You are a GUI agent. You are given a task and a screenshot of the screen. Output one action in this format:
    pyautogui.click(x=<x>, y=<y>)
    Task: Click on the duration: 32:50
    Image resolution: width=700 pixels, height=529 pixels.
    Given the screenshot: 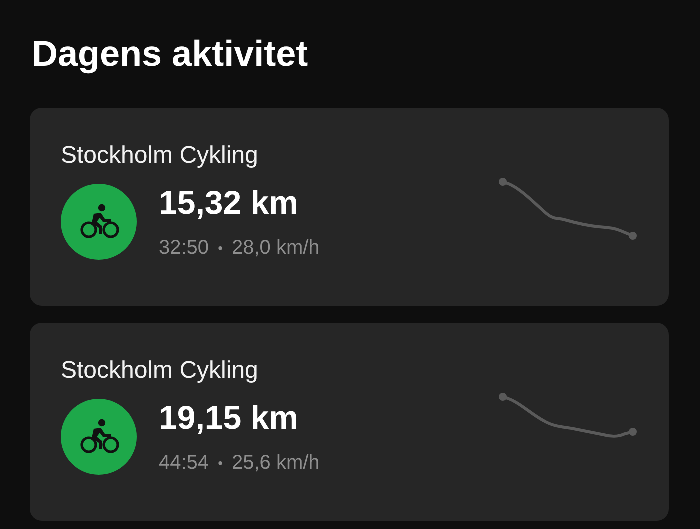 What is the action you would take?
    pyautogui.click(x=184, y=248)
    